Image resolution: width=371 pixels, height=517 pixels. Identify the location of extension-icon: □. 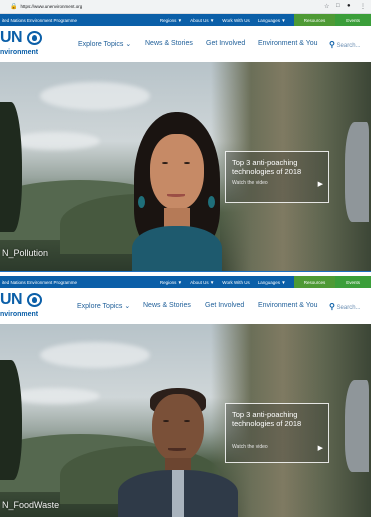
(338, 6).